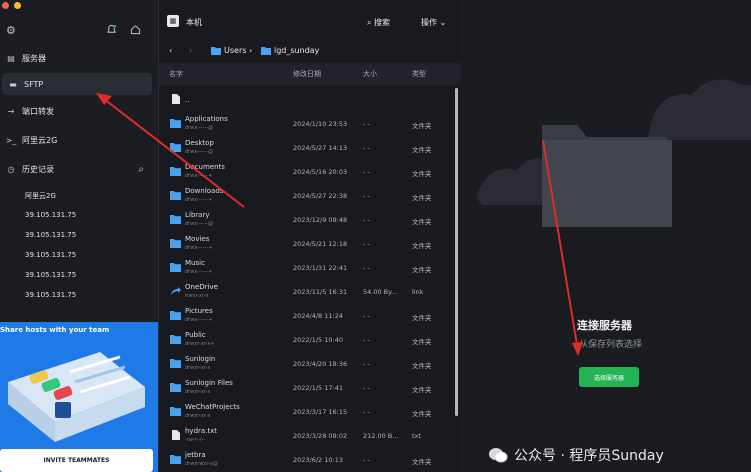 This screenshot has height=472, width=751. What do you see at coordinates (212, 407) in the screenshot?
I see `file-name: WeChatProjects` at bounding box center [212, 407].